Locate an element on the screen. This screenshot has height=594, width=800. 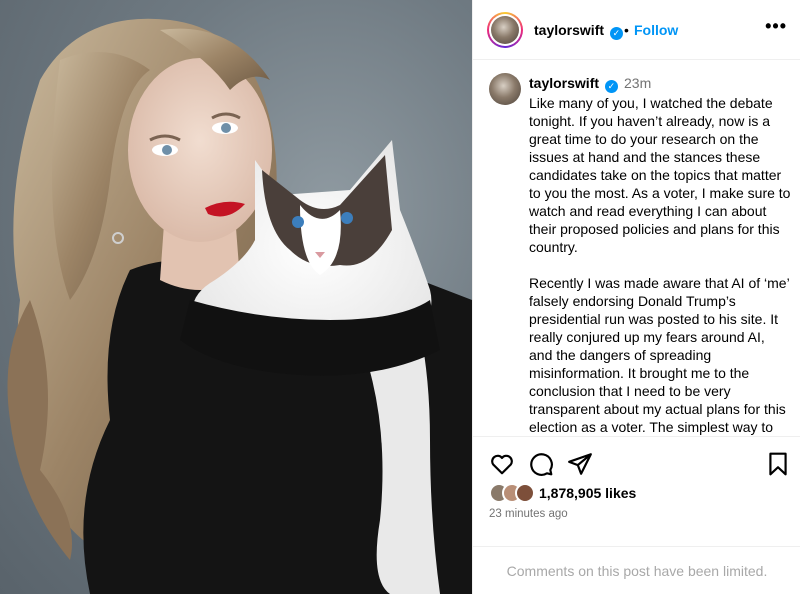
likes-summary: 1,878,905 likes is located at coordinates (562, 493).